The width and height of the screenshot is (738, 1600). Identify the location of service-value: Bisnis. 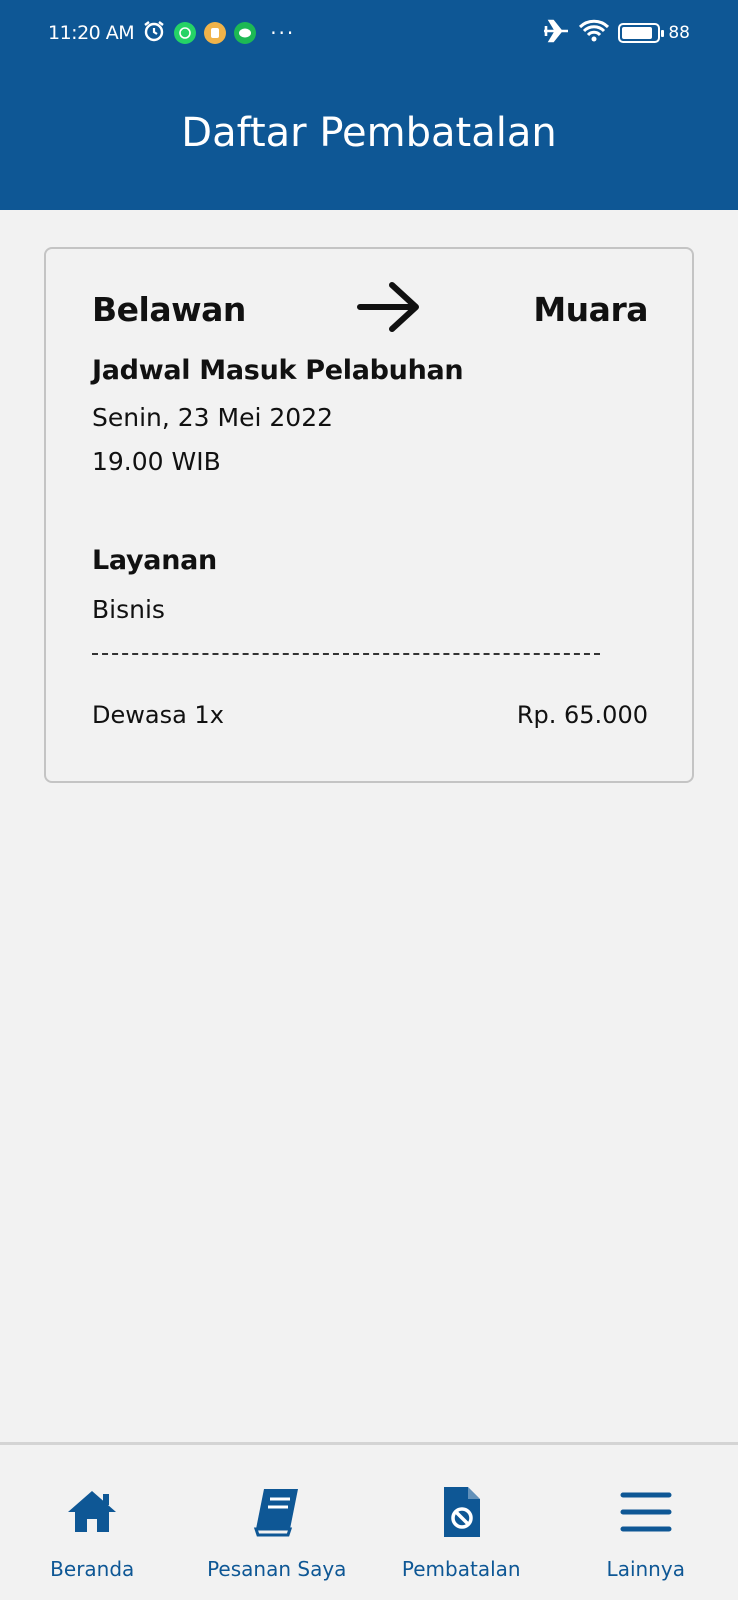
(128, 609).